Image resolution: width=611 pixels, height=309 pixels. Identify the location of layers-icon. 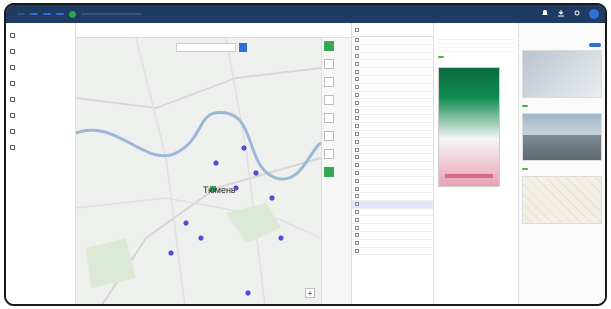
(329, 100).